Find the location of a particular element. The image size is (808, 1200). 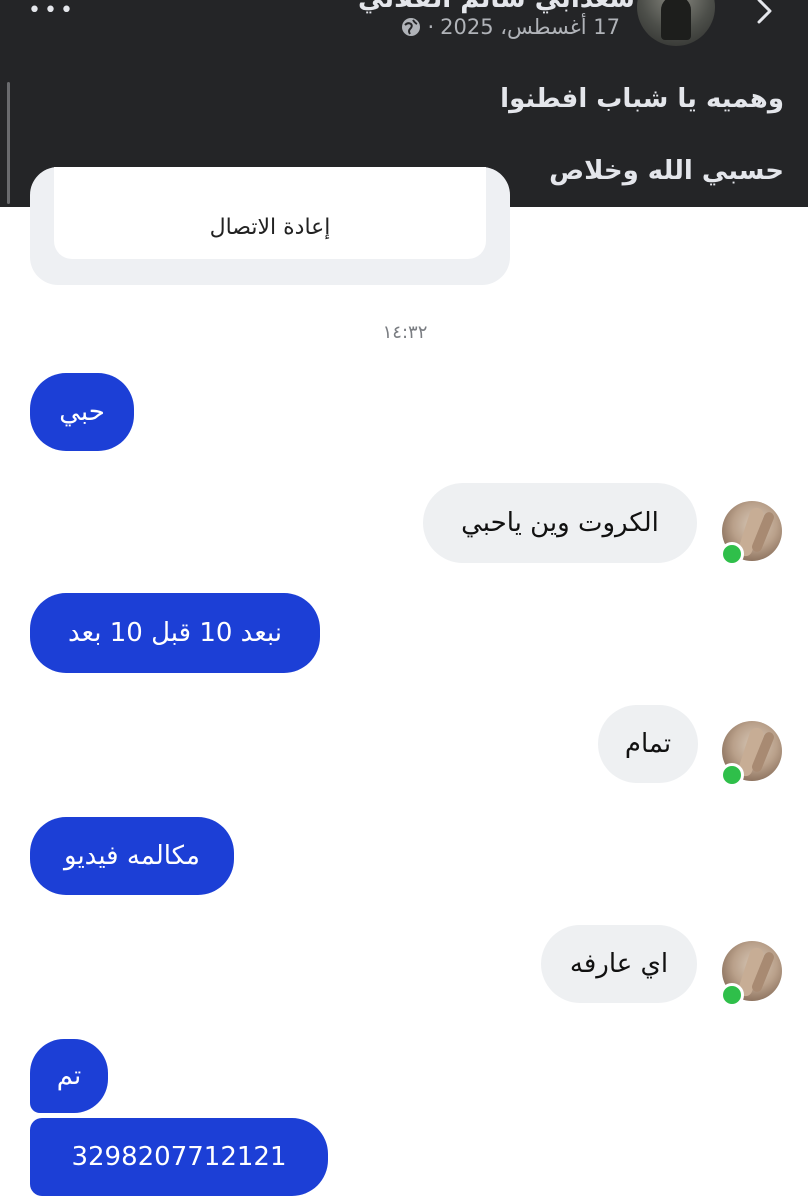

sent-message-number: 3298207712121 is located at coordinates (179, 1157).